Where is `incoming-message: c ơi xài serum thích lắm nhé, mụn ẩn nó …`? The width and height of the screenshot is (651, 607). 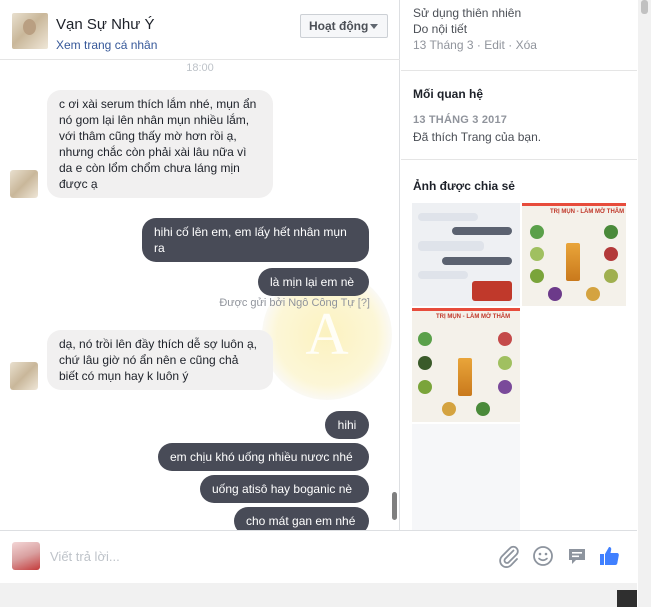
incoming-message: c ơi xài serum thích lắm nhé, mụn ẩn nó … is located at coordinates (160, 144).